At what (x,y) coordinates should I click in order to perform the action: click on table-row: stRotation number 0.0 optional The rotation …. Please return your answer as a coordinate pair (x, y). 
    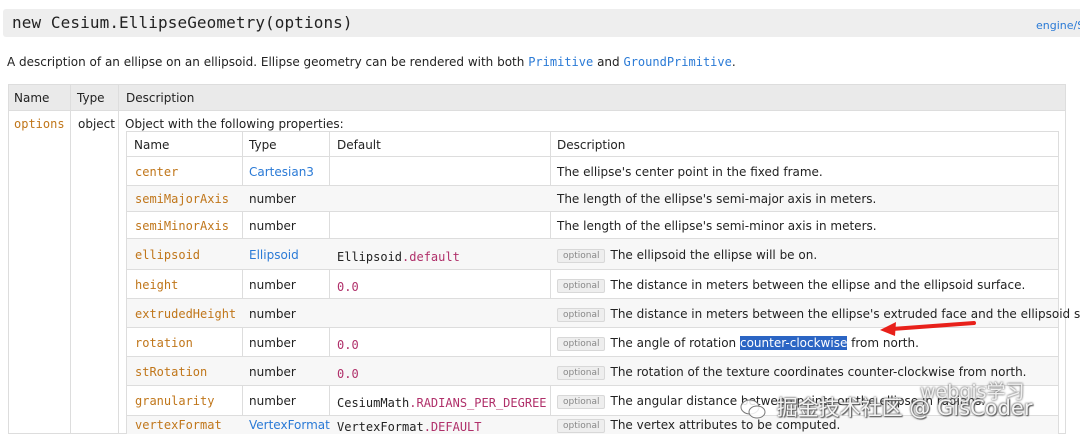
    Looking at the image, I should click on (592, 371).